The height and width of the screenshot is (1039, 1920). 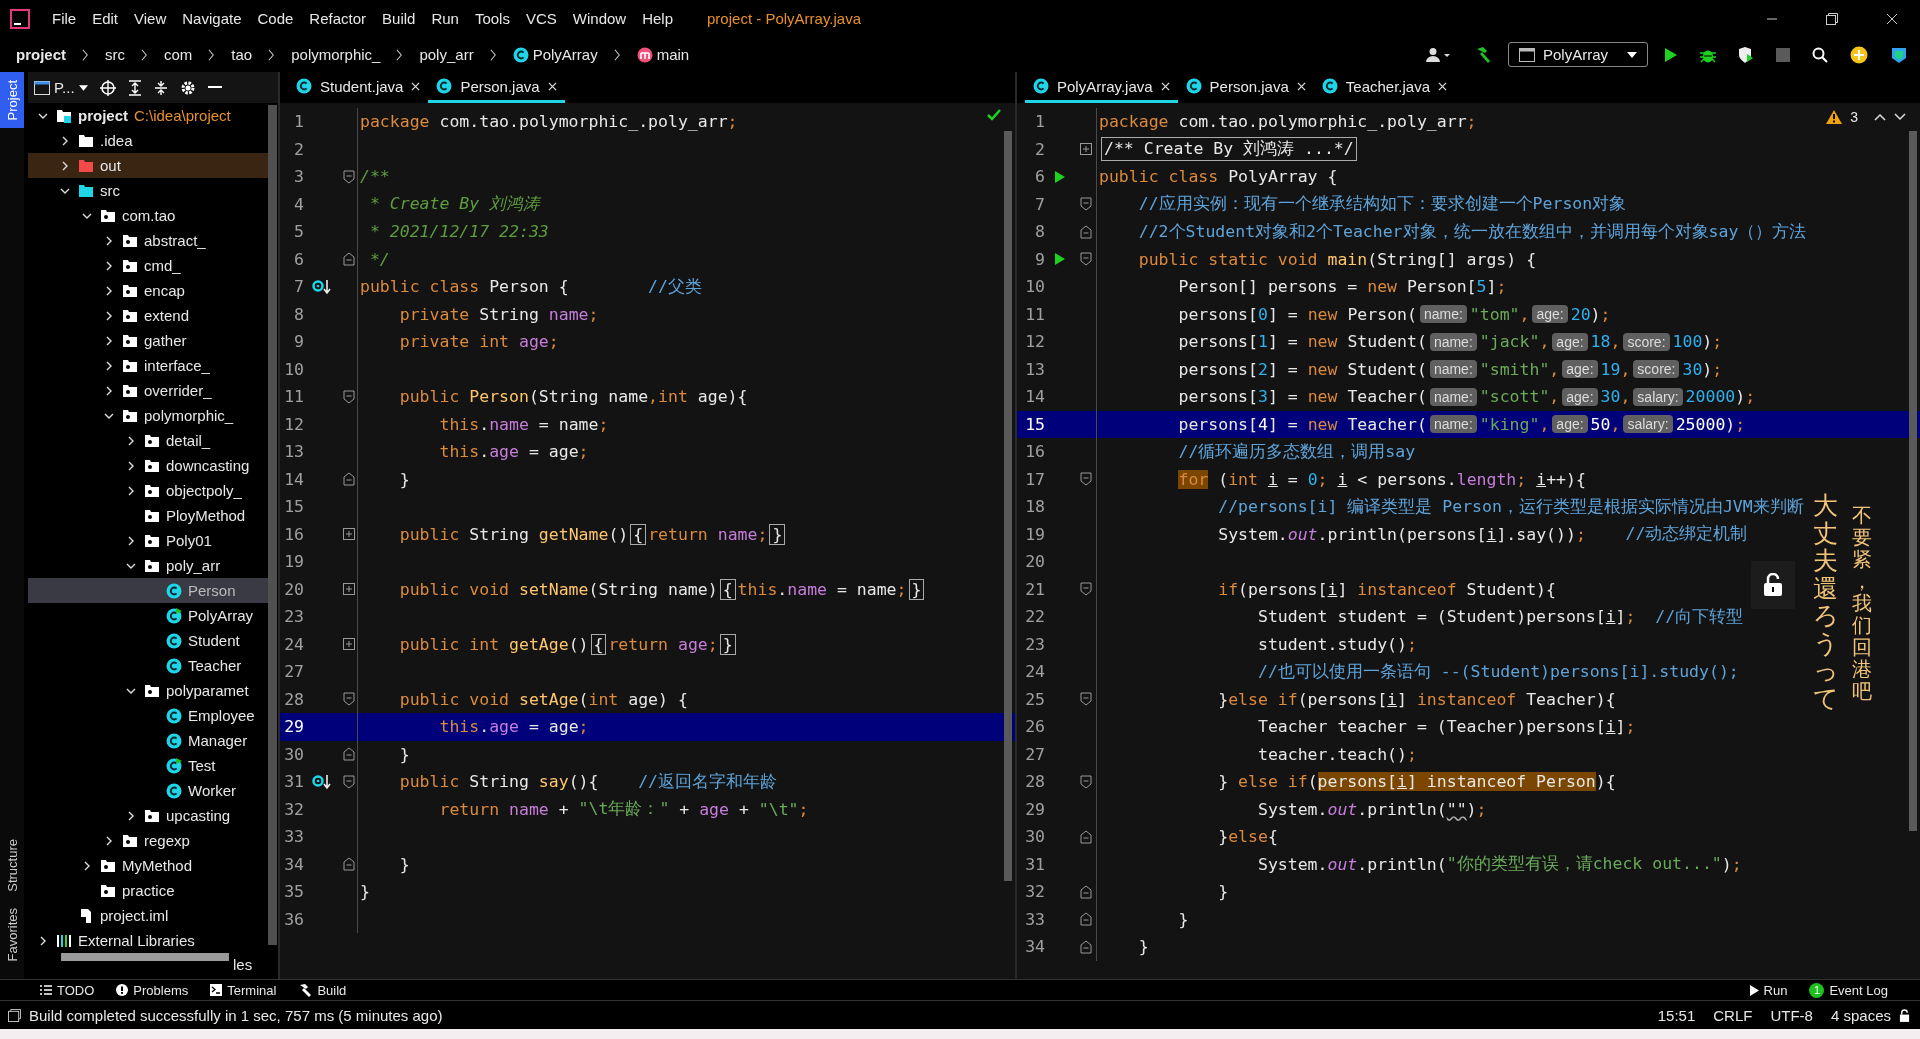 What do you see at coordinates (148, 340) in the screenshot?
I see `tree-item: gather` at bounding box center [148, 340].